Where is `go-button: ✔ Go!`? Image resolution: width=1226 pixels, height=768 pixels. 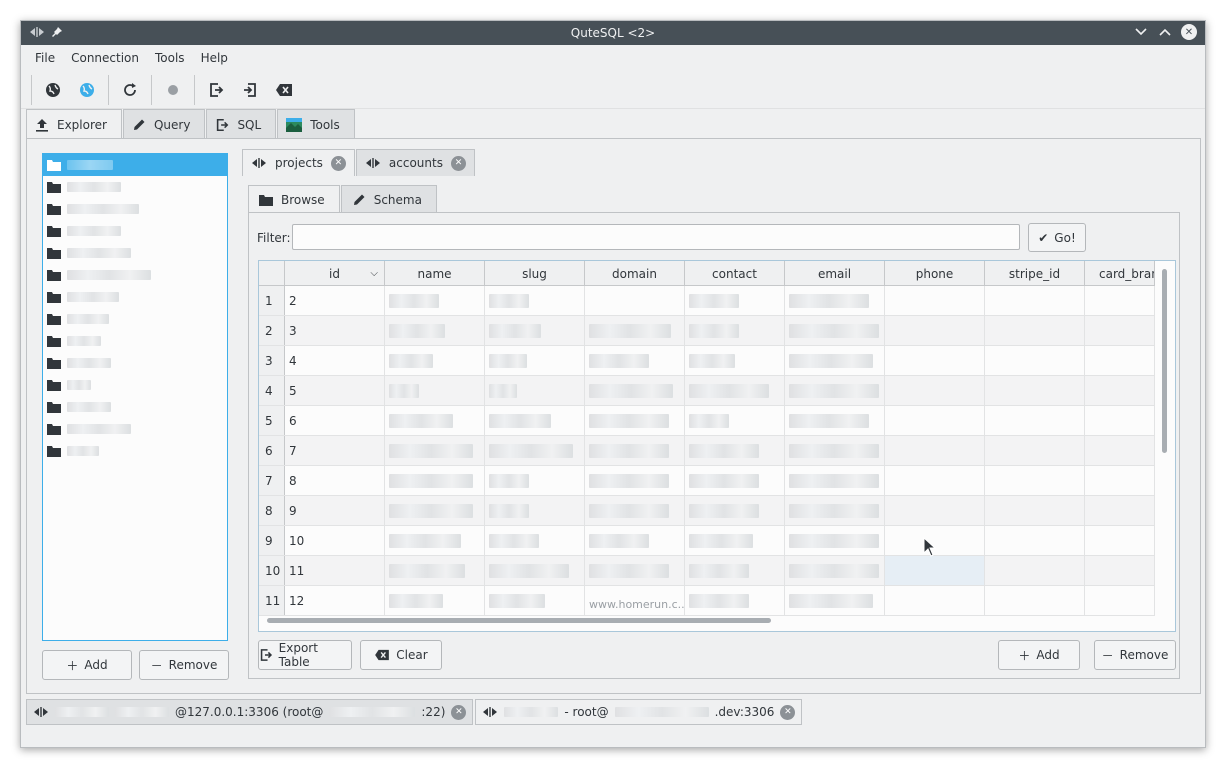 go-button: ✔ Go! is located at coordinates (1057, 237).